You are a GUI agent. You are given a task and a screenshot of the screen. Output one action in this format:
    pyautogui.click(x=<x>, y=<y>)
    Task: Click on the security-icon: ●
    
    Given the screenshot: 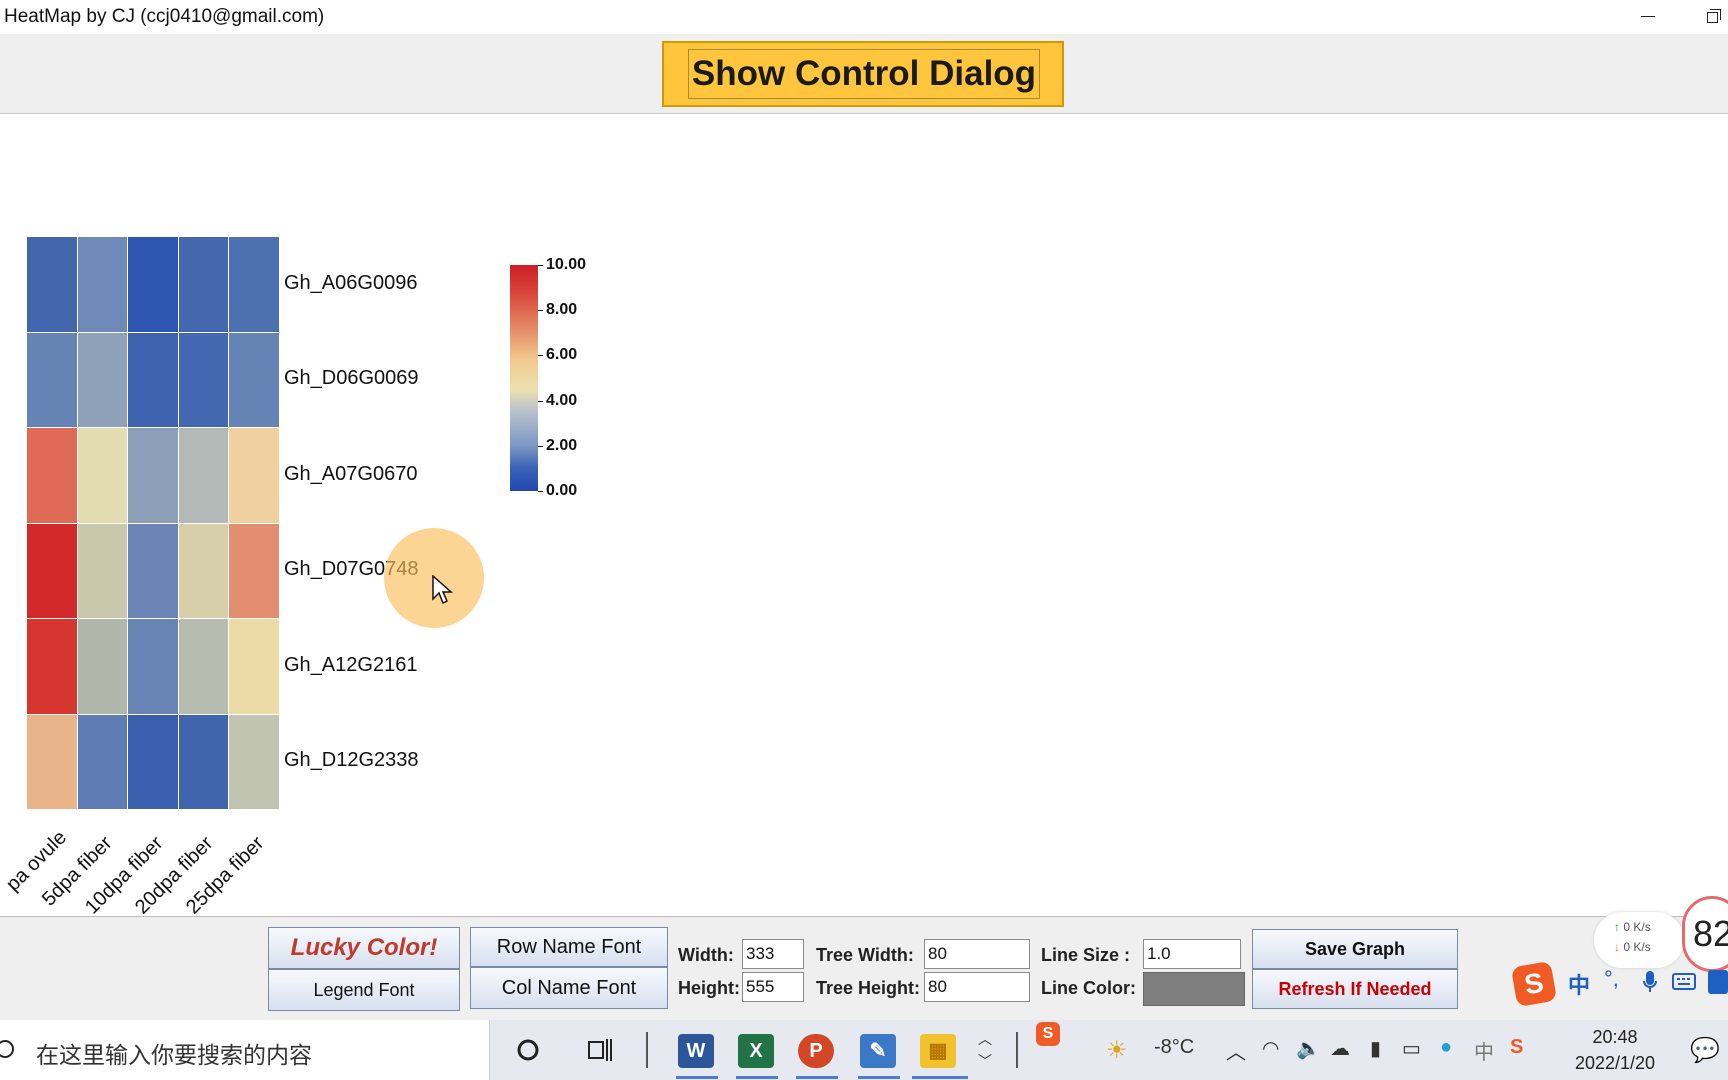 What is the action you would take?
    pyautogui.click(x=1446, y=1047)
    